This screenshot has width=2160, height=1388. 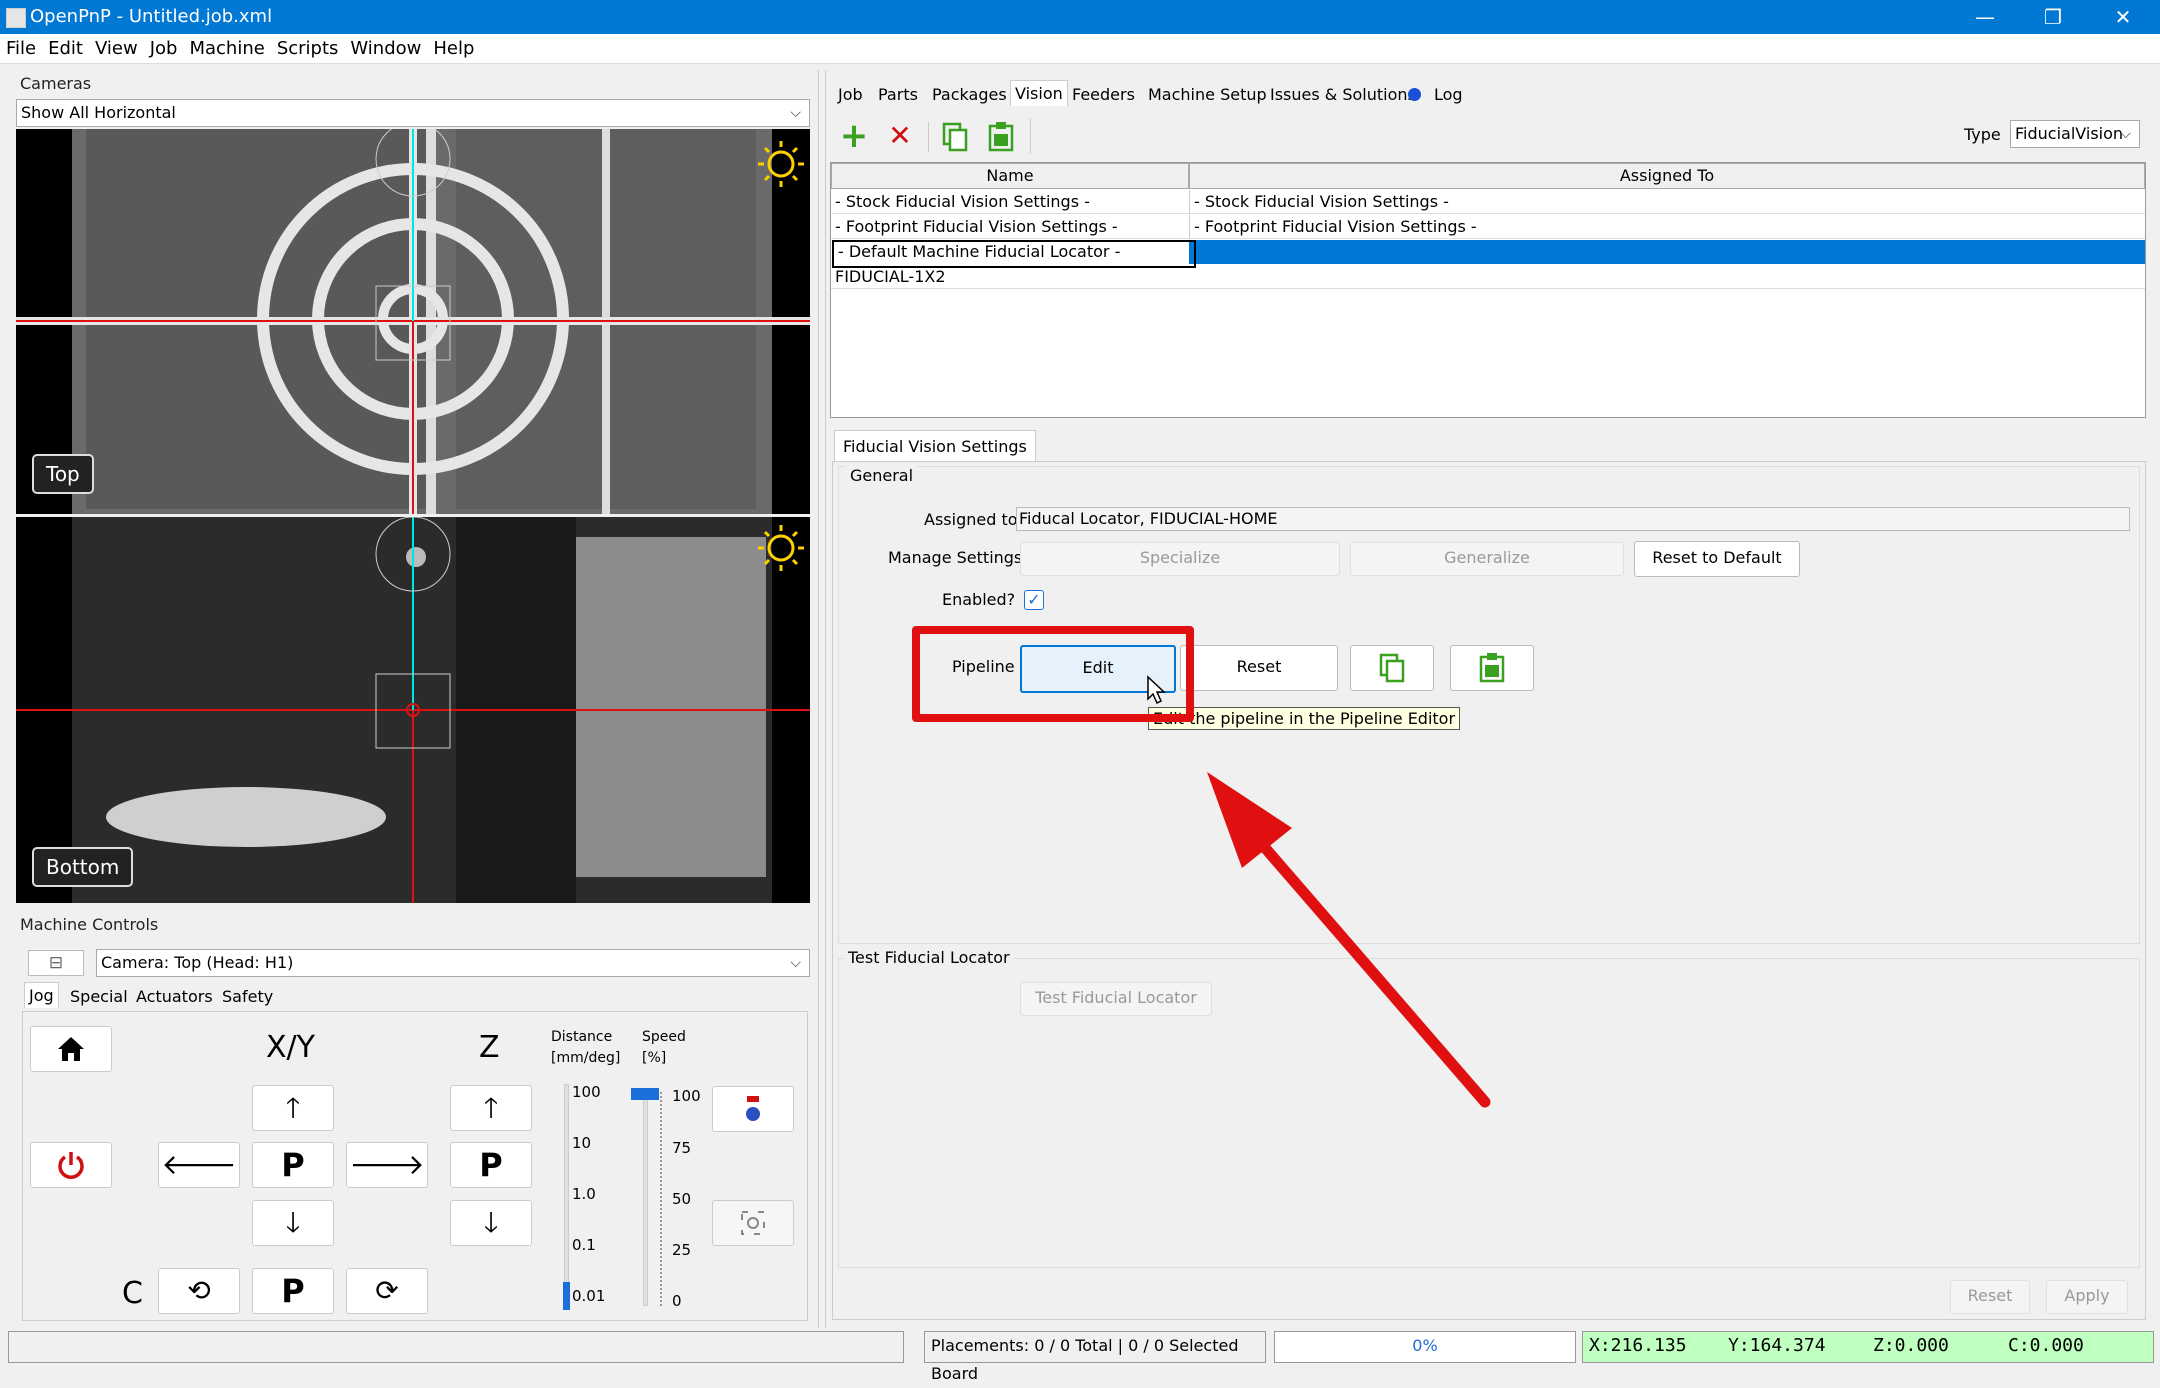 What do you see at coordinates (413, 321) in the screenshot?
I see `top-camera-view: Top` at bounding box center [413, 321].